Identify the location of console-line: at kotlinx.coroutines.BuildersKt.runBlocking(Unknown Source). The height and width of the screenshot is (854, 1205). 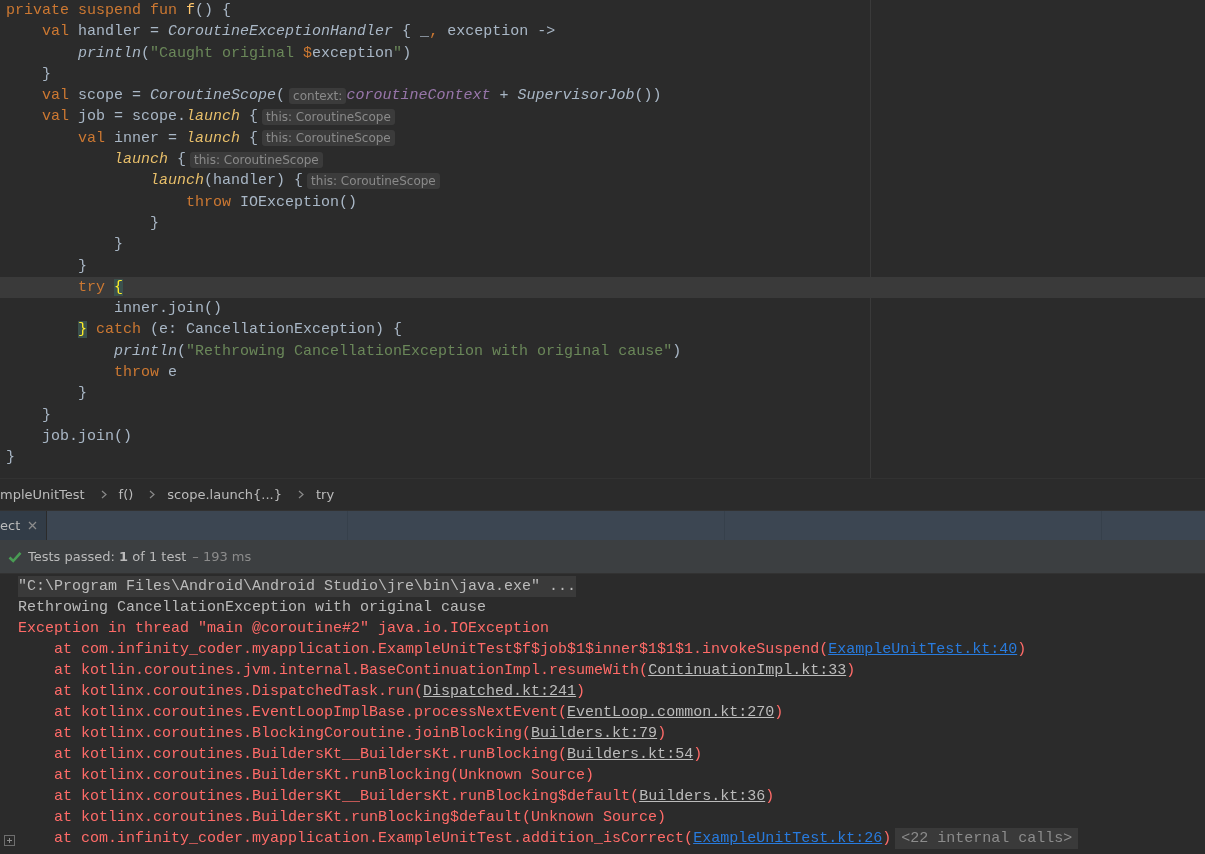
(324, 776).